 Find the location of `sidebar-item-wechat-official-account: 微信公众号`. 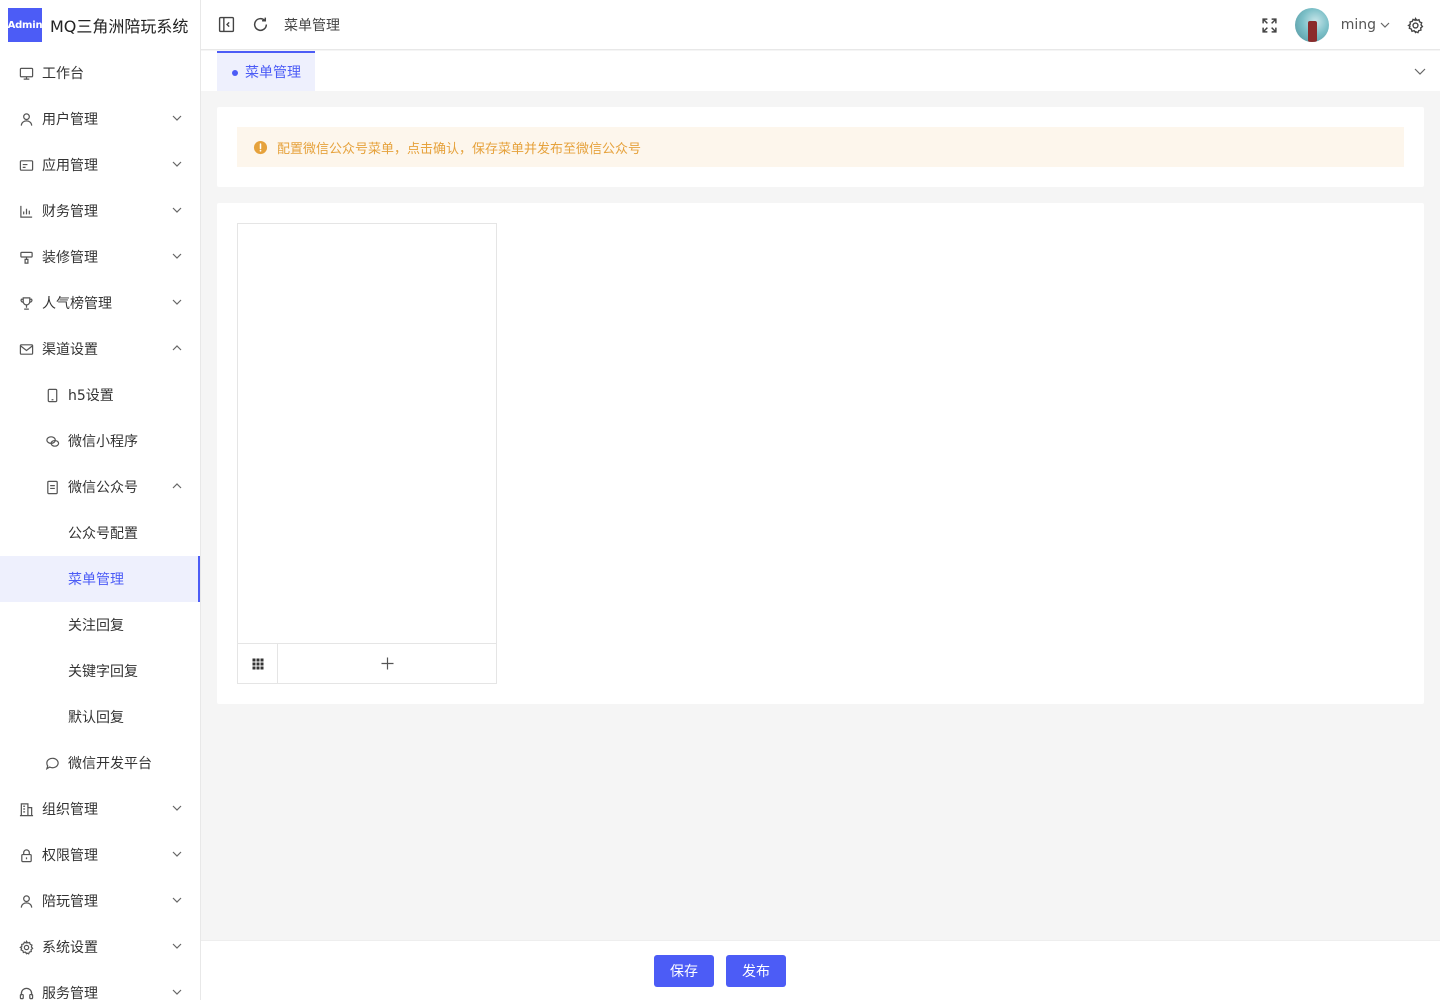

sidebar-item-wechat-official-account: 微信公众号 is located at coordinates (100, 487).